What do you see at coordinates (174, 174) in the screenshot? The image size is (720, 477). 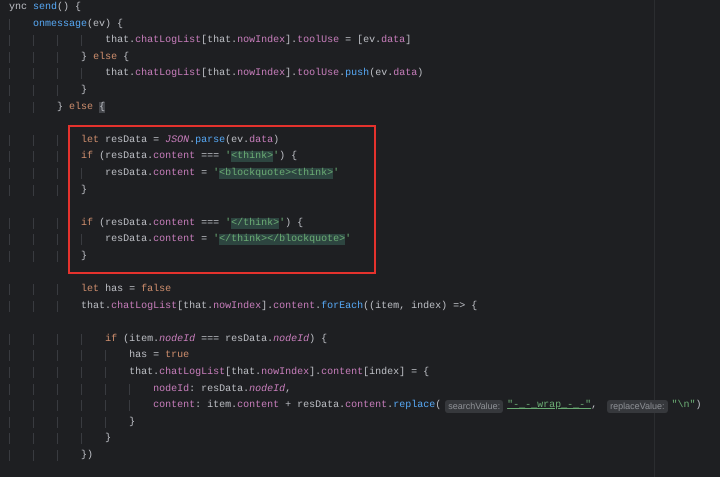 I see `code-line: resData.content = '<blockquote><think>'` at bounding box center [174, 174].